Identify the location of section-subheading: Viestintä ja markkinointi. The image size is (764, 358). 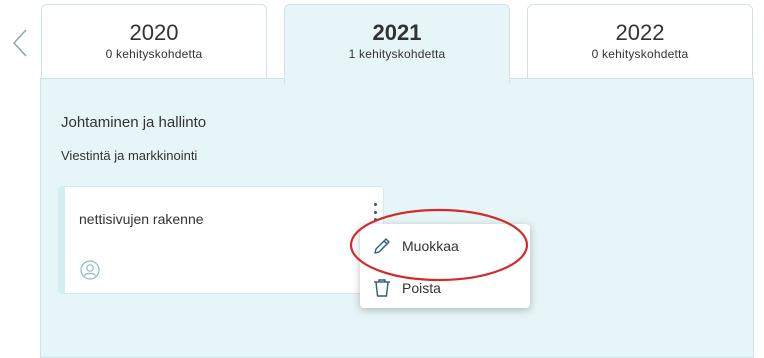
(129, 155).